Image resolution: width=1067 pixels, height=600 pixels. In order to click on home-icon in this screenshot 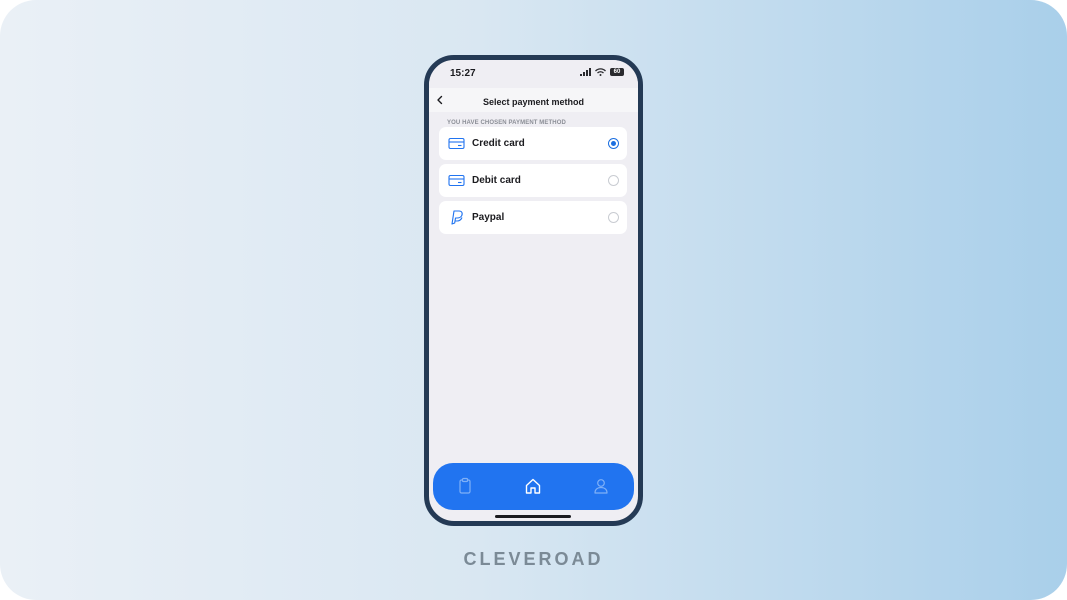, I will do `click(533, 486)`.